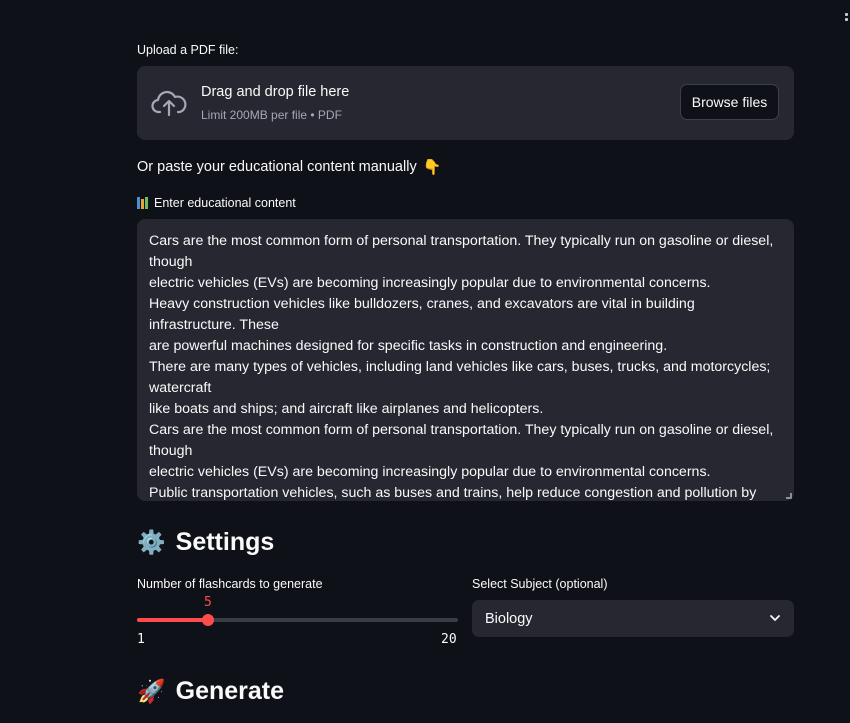 The width and height of the screenshot is (850, 723). I want to click on slider-max-label: 20, so click(449, 639).